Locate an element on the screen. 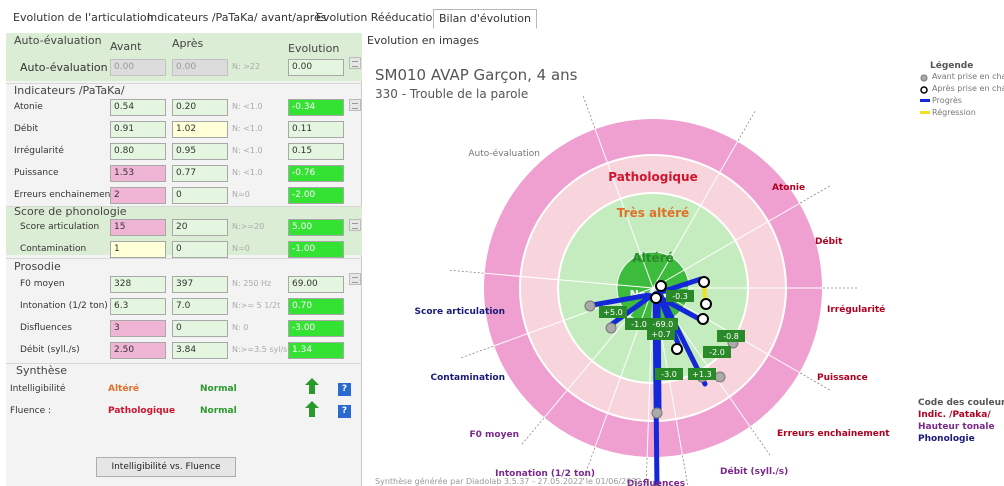 The width and height of the screenshot is (1004, 486). intonation-avant: 6.3 is located at coordinates (138, 306).